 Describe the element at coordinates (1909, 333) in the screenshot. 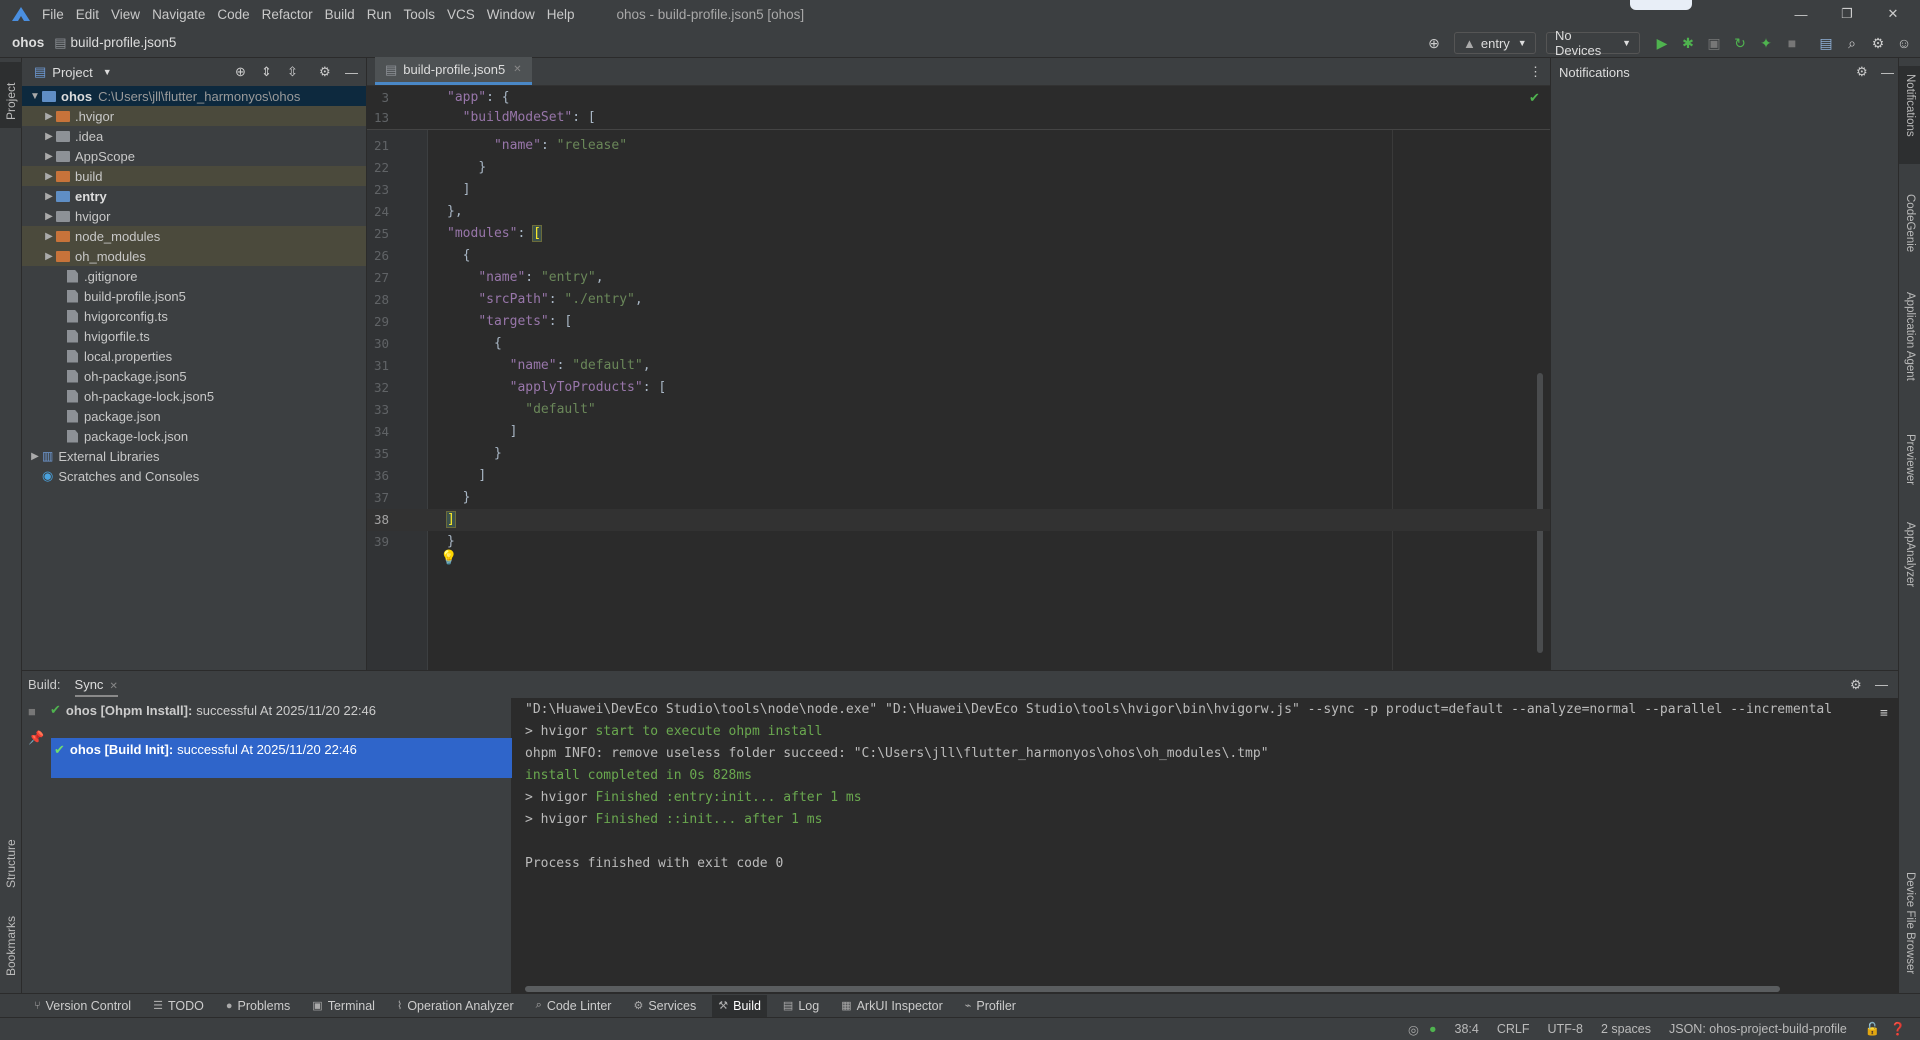

I see `app-agent-strip-button: Application Agent` at that location.